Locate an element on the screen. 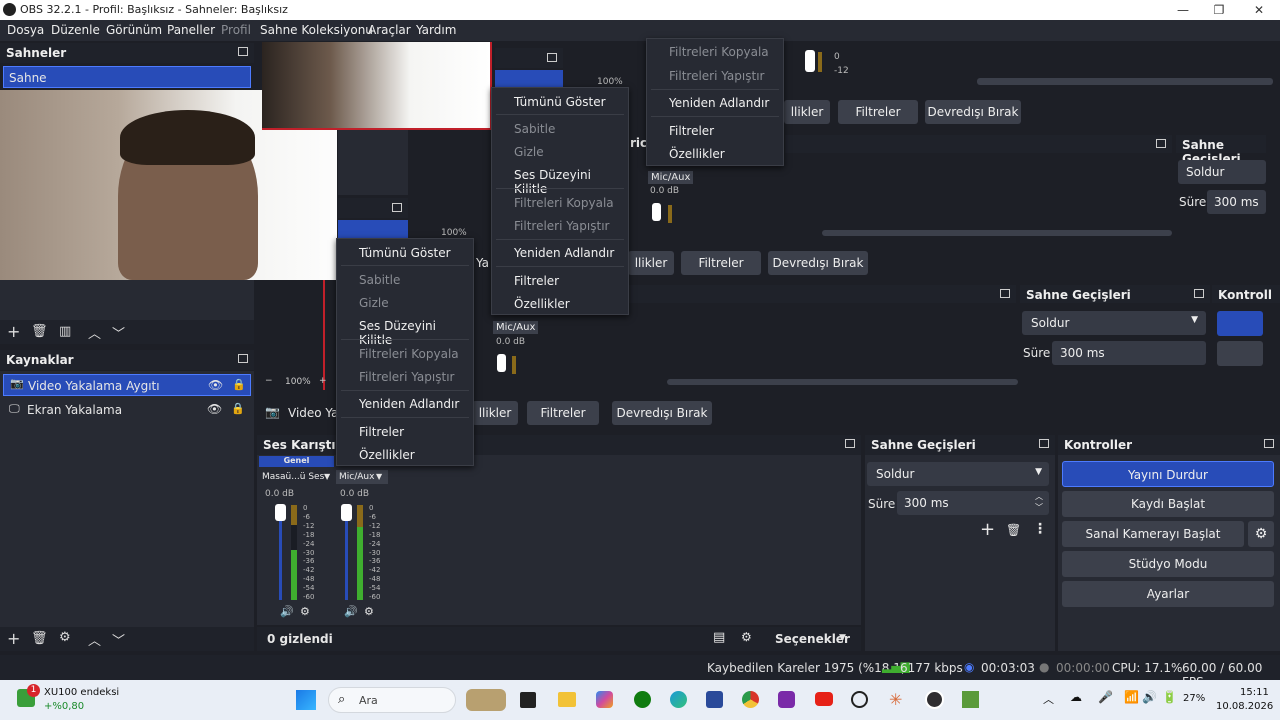 Image resolution: width=1280 pixels, height=720 pixels. menu-item-filters: Filtreler is located at coordinates (381, 432).